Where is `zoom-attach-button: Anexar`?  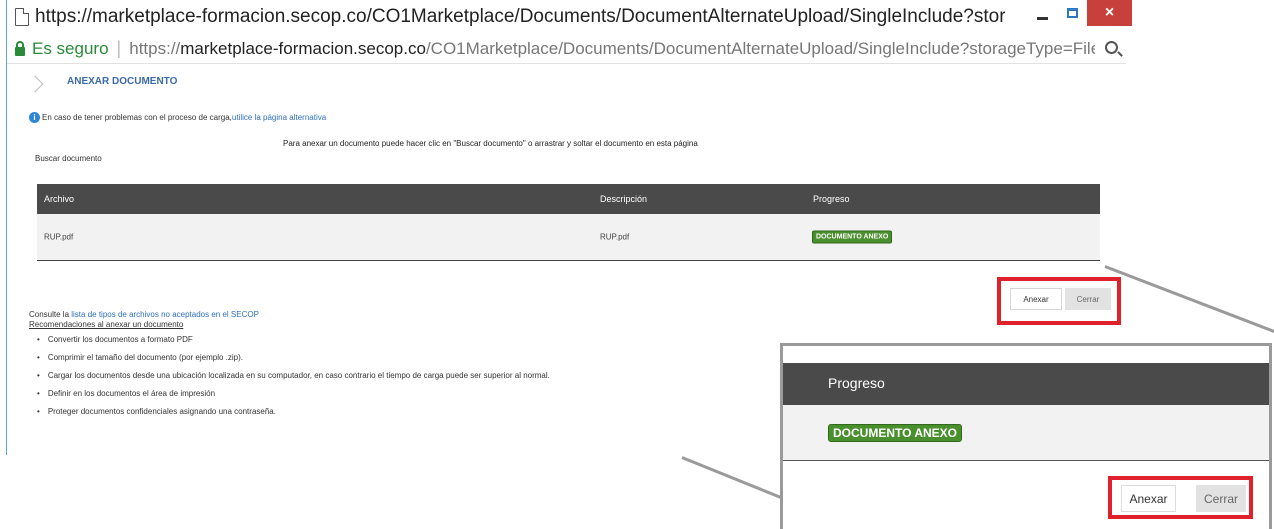 zoom-attach-button: Anexar is located at coordinates (1148, 498).